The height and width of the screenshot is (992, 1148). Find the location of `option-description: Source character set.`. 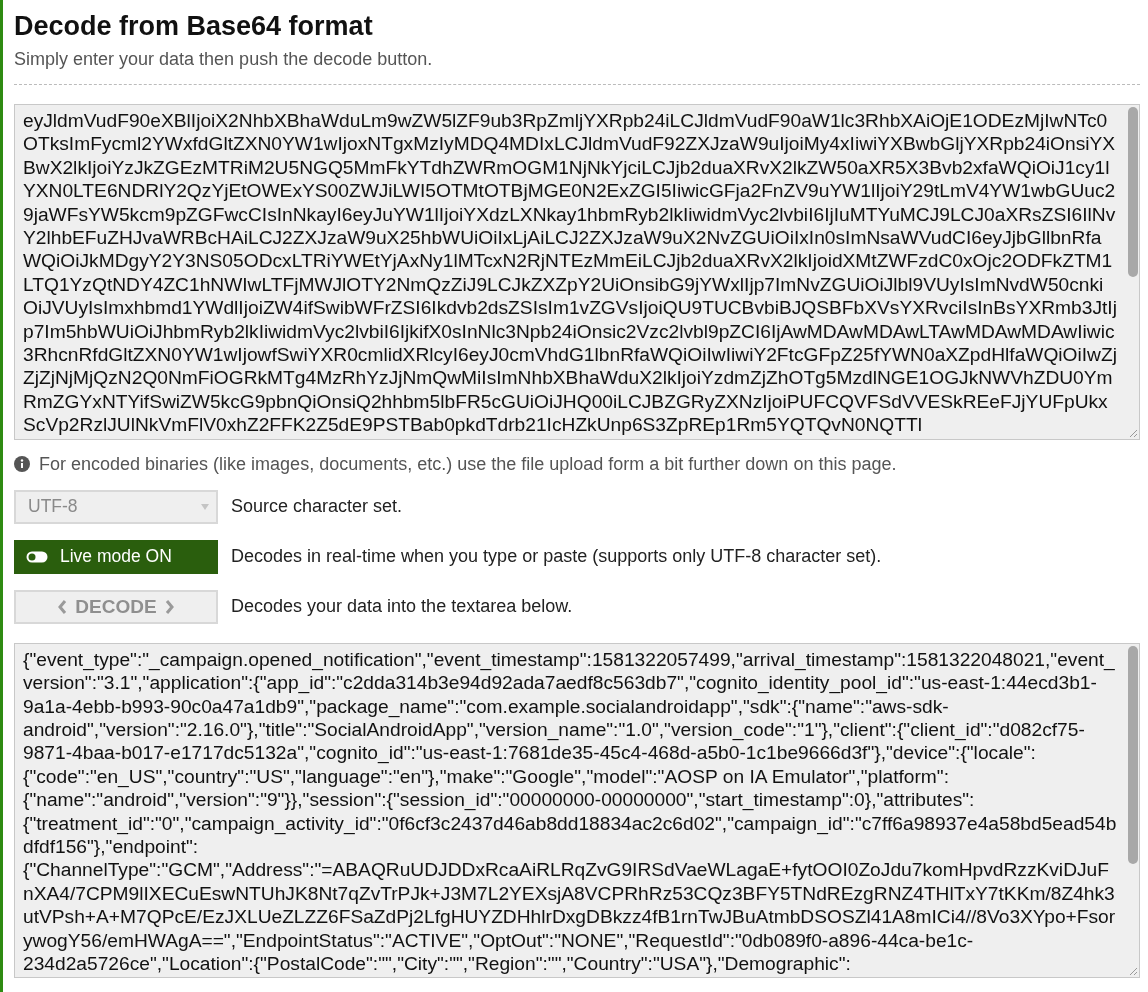

option-description: Source character set. is located at coordinates (317, 507).